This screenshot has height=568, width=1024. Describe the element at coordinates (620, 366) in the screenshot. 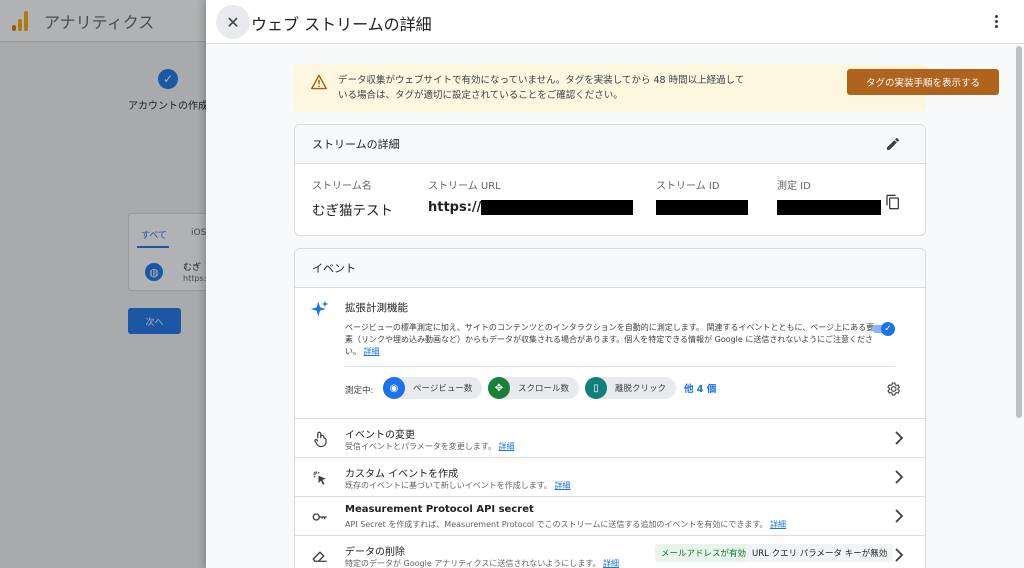

I see `divider` at that location.